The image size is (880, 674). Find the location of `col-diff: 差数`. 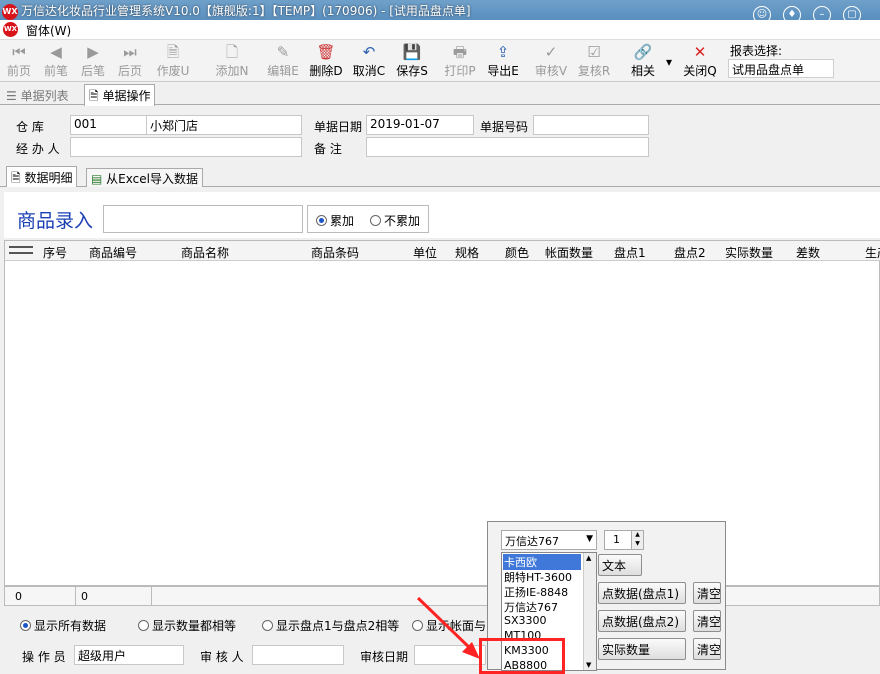

col-diff: 差数 is located at coordinates (808, 252).